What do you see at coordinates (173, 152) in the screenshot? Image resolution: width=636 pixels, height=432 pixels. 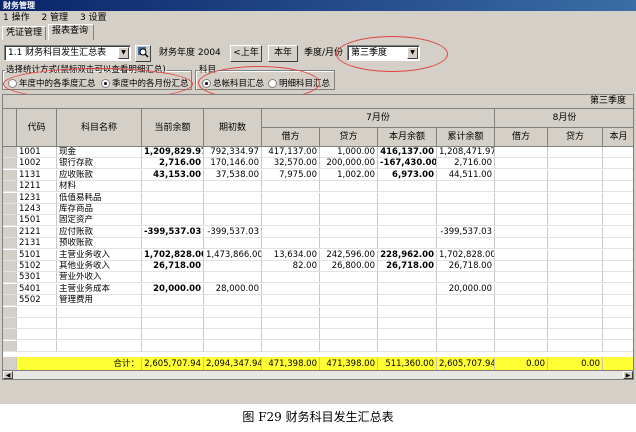 I see `table-cell: 1,209,829.97` at bounding box center [173, 152].